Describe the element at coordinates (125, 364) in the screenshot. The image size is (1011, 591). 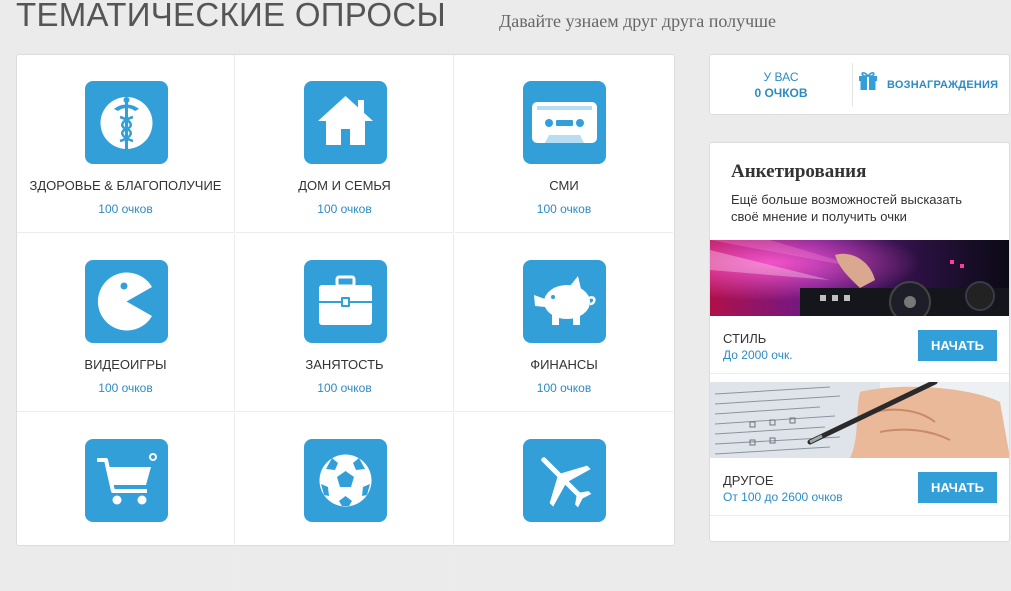
I see `category-label: Видеоигры` at that location.